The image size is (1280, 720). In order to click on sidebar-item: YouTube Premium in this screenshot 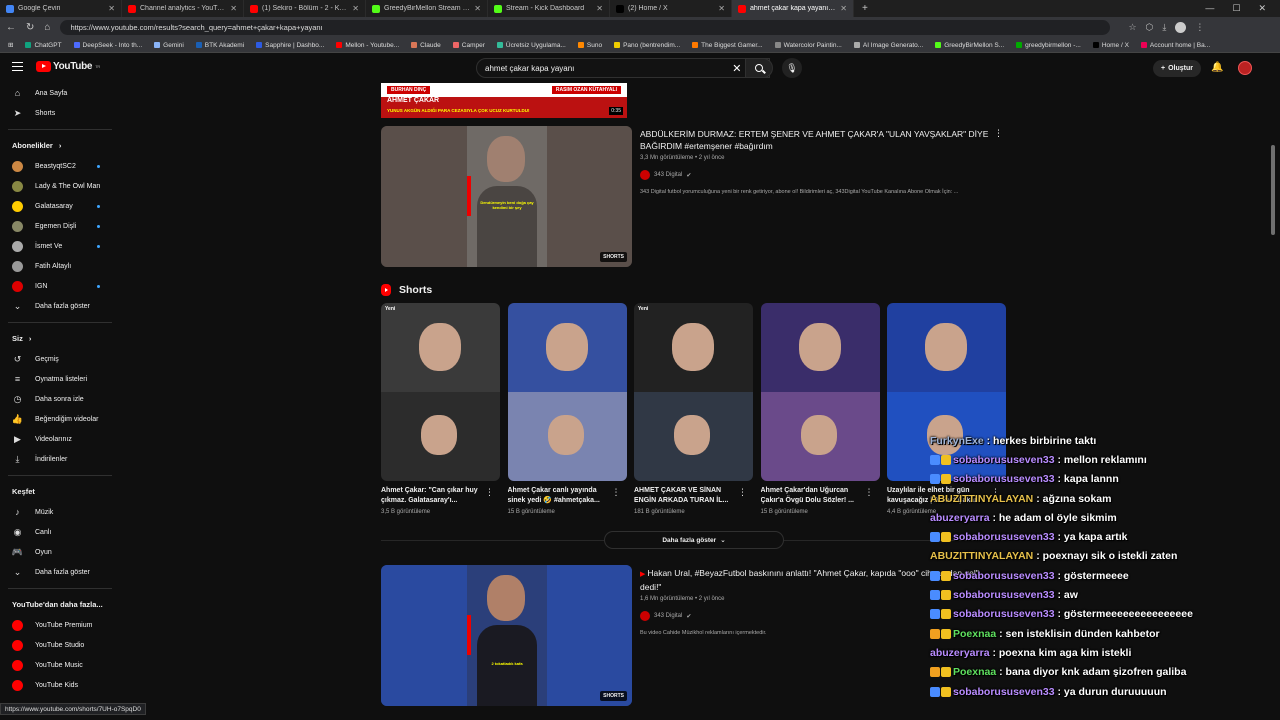, I will do `click(60, 625)`.